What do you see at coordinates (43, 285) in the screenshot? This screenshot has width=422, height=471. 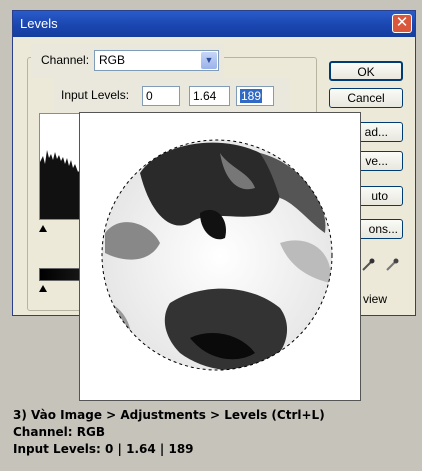 I see `output-black-slider` at bounding box center [43, 285].